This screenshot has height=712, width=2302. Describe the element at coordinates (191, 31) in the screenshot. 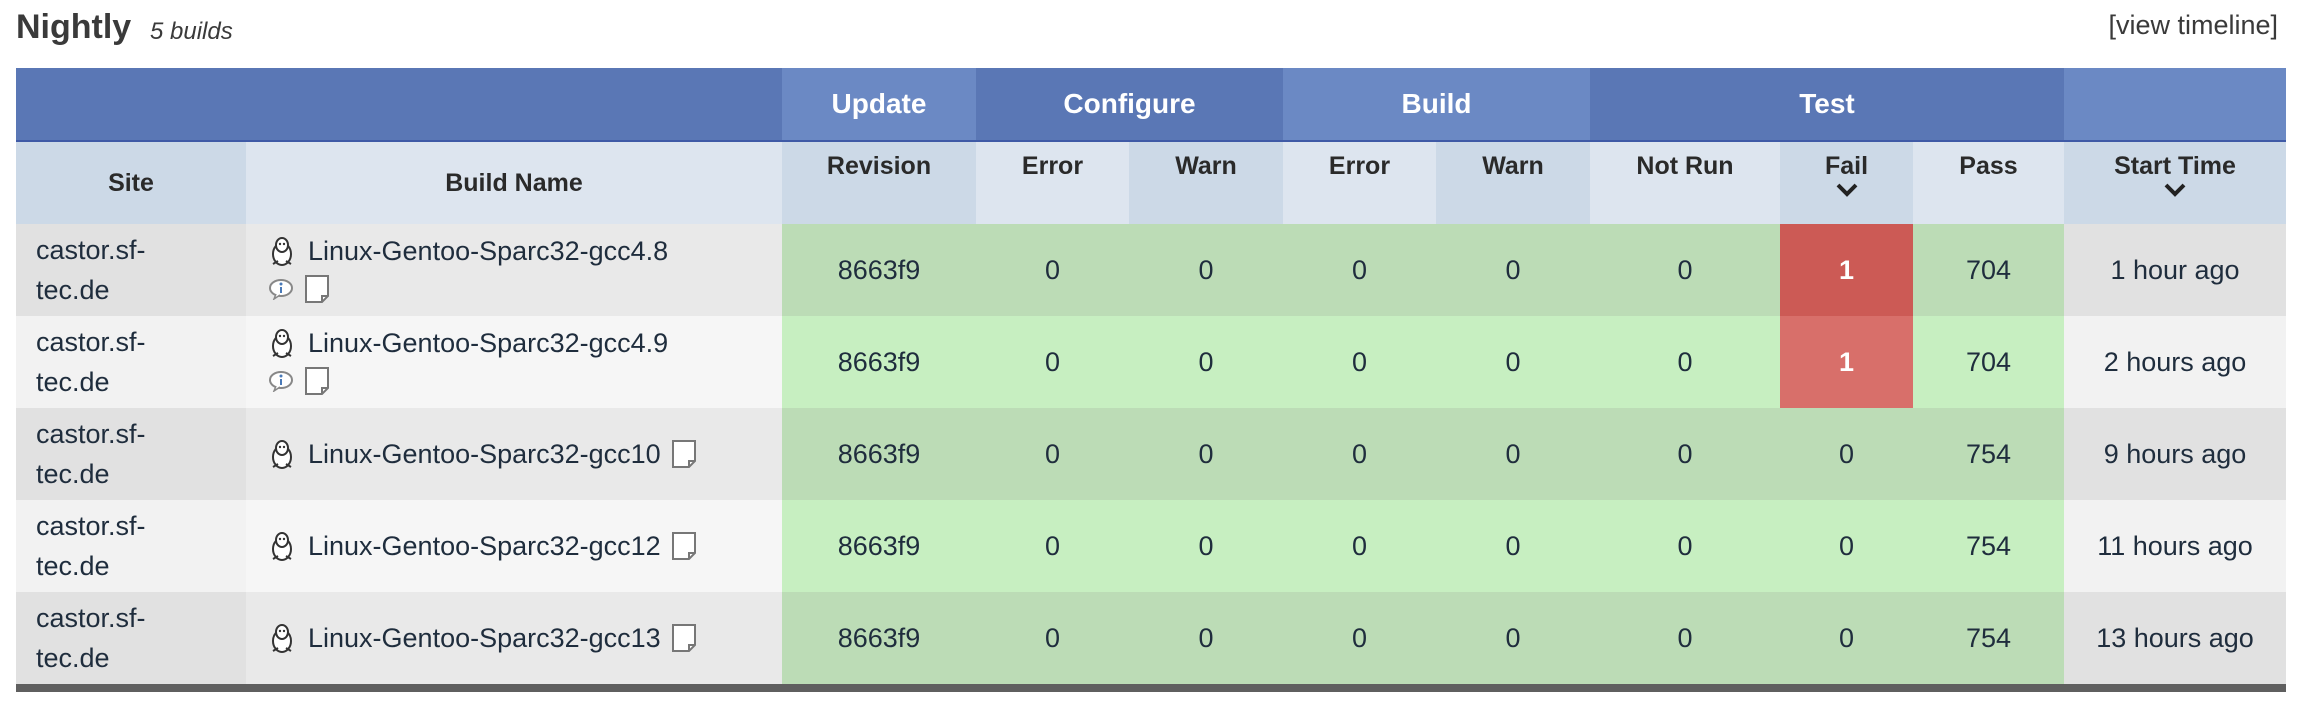

I see `build-count: 5 builds` at that location.